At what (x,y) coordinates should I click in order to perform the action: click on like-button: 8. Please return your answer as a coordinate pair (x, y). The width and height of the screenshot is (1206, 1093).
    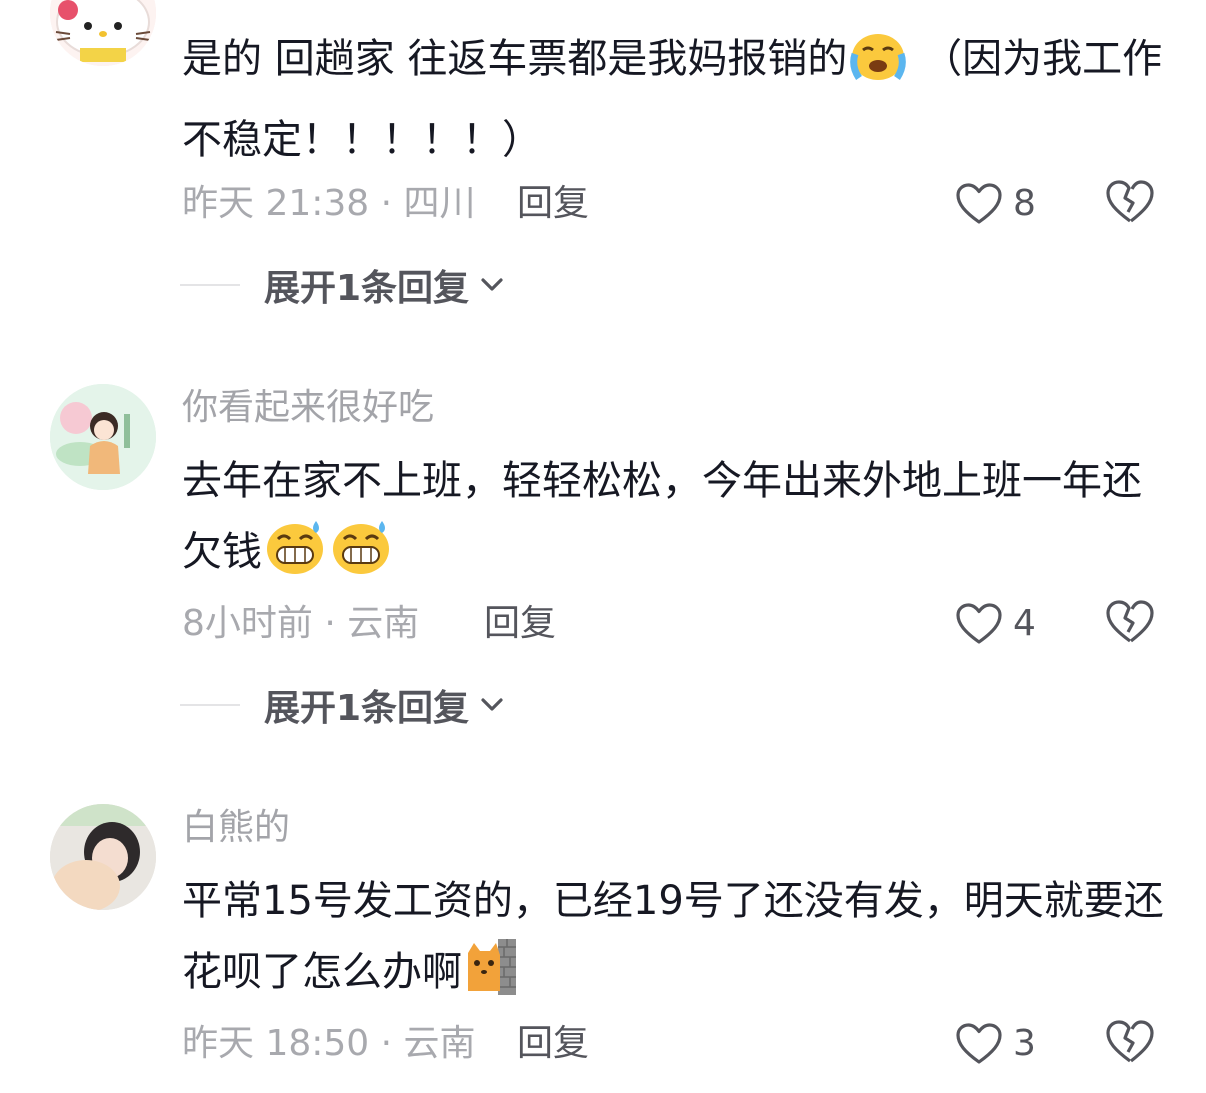
    Looking at the image, I should click on (995, 204).